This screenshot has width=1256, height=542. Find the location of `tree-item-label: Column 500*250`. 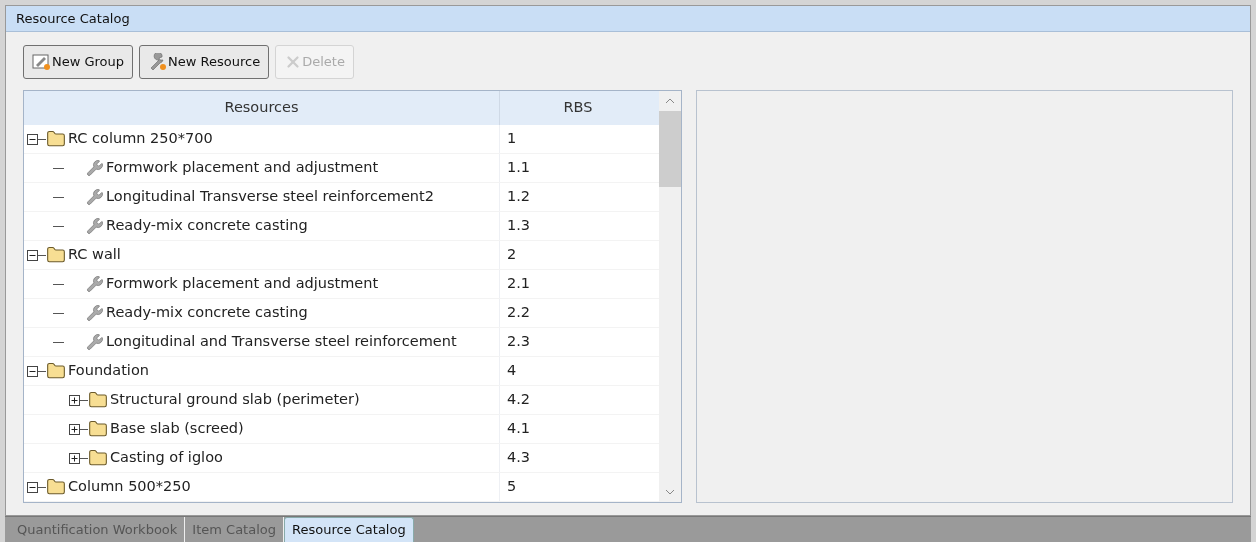

tree-item-label: Column 500*250 is located at coordinates (129, 487).